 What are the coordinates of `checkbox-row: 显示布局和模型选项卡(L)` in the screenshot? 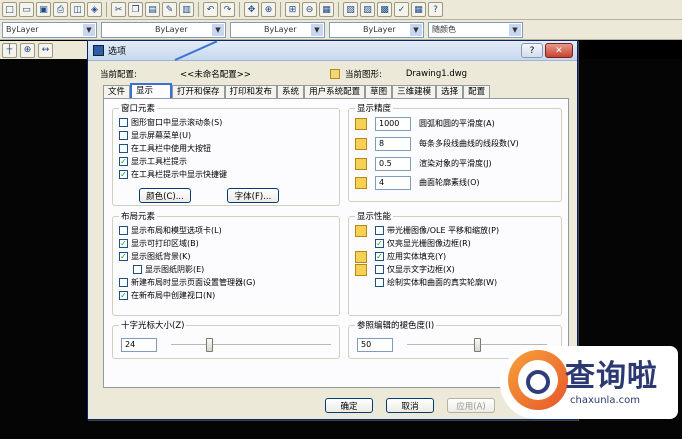 It's located at (170, 230).